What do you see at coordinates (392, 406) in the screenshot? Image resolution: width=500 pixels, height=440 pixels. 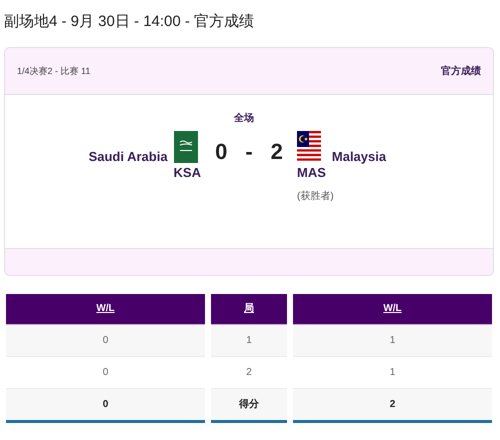 I see `table-cell: 2` at bounding box center [392, 406].